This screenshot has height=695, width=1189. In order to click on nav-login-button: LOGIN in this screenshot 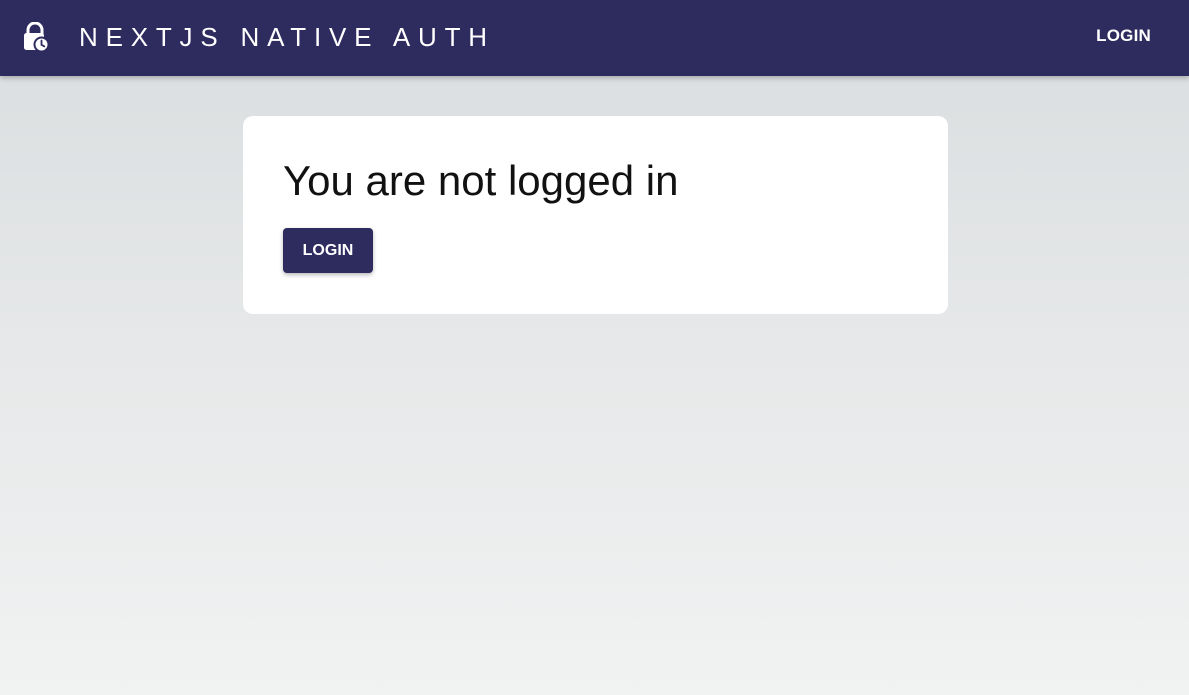, I will do `click(1123, 36)`.